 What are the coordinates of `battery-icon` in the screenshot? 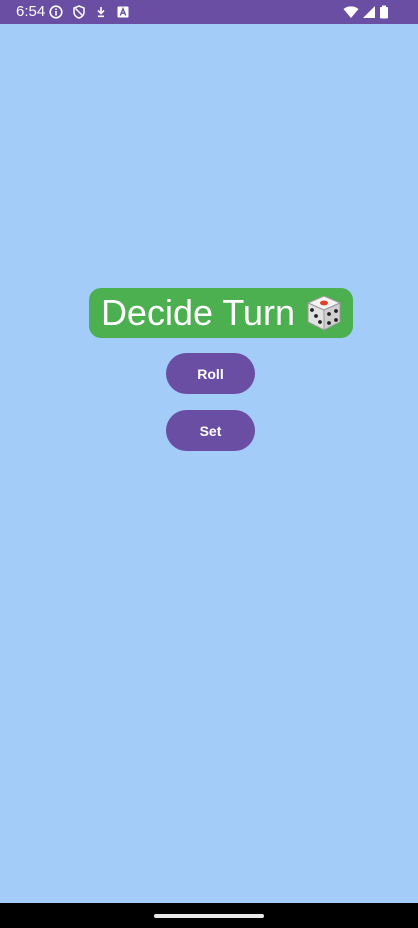 It's located at (384, 12).